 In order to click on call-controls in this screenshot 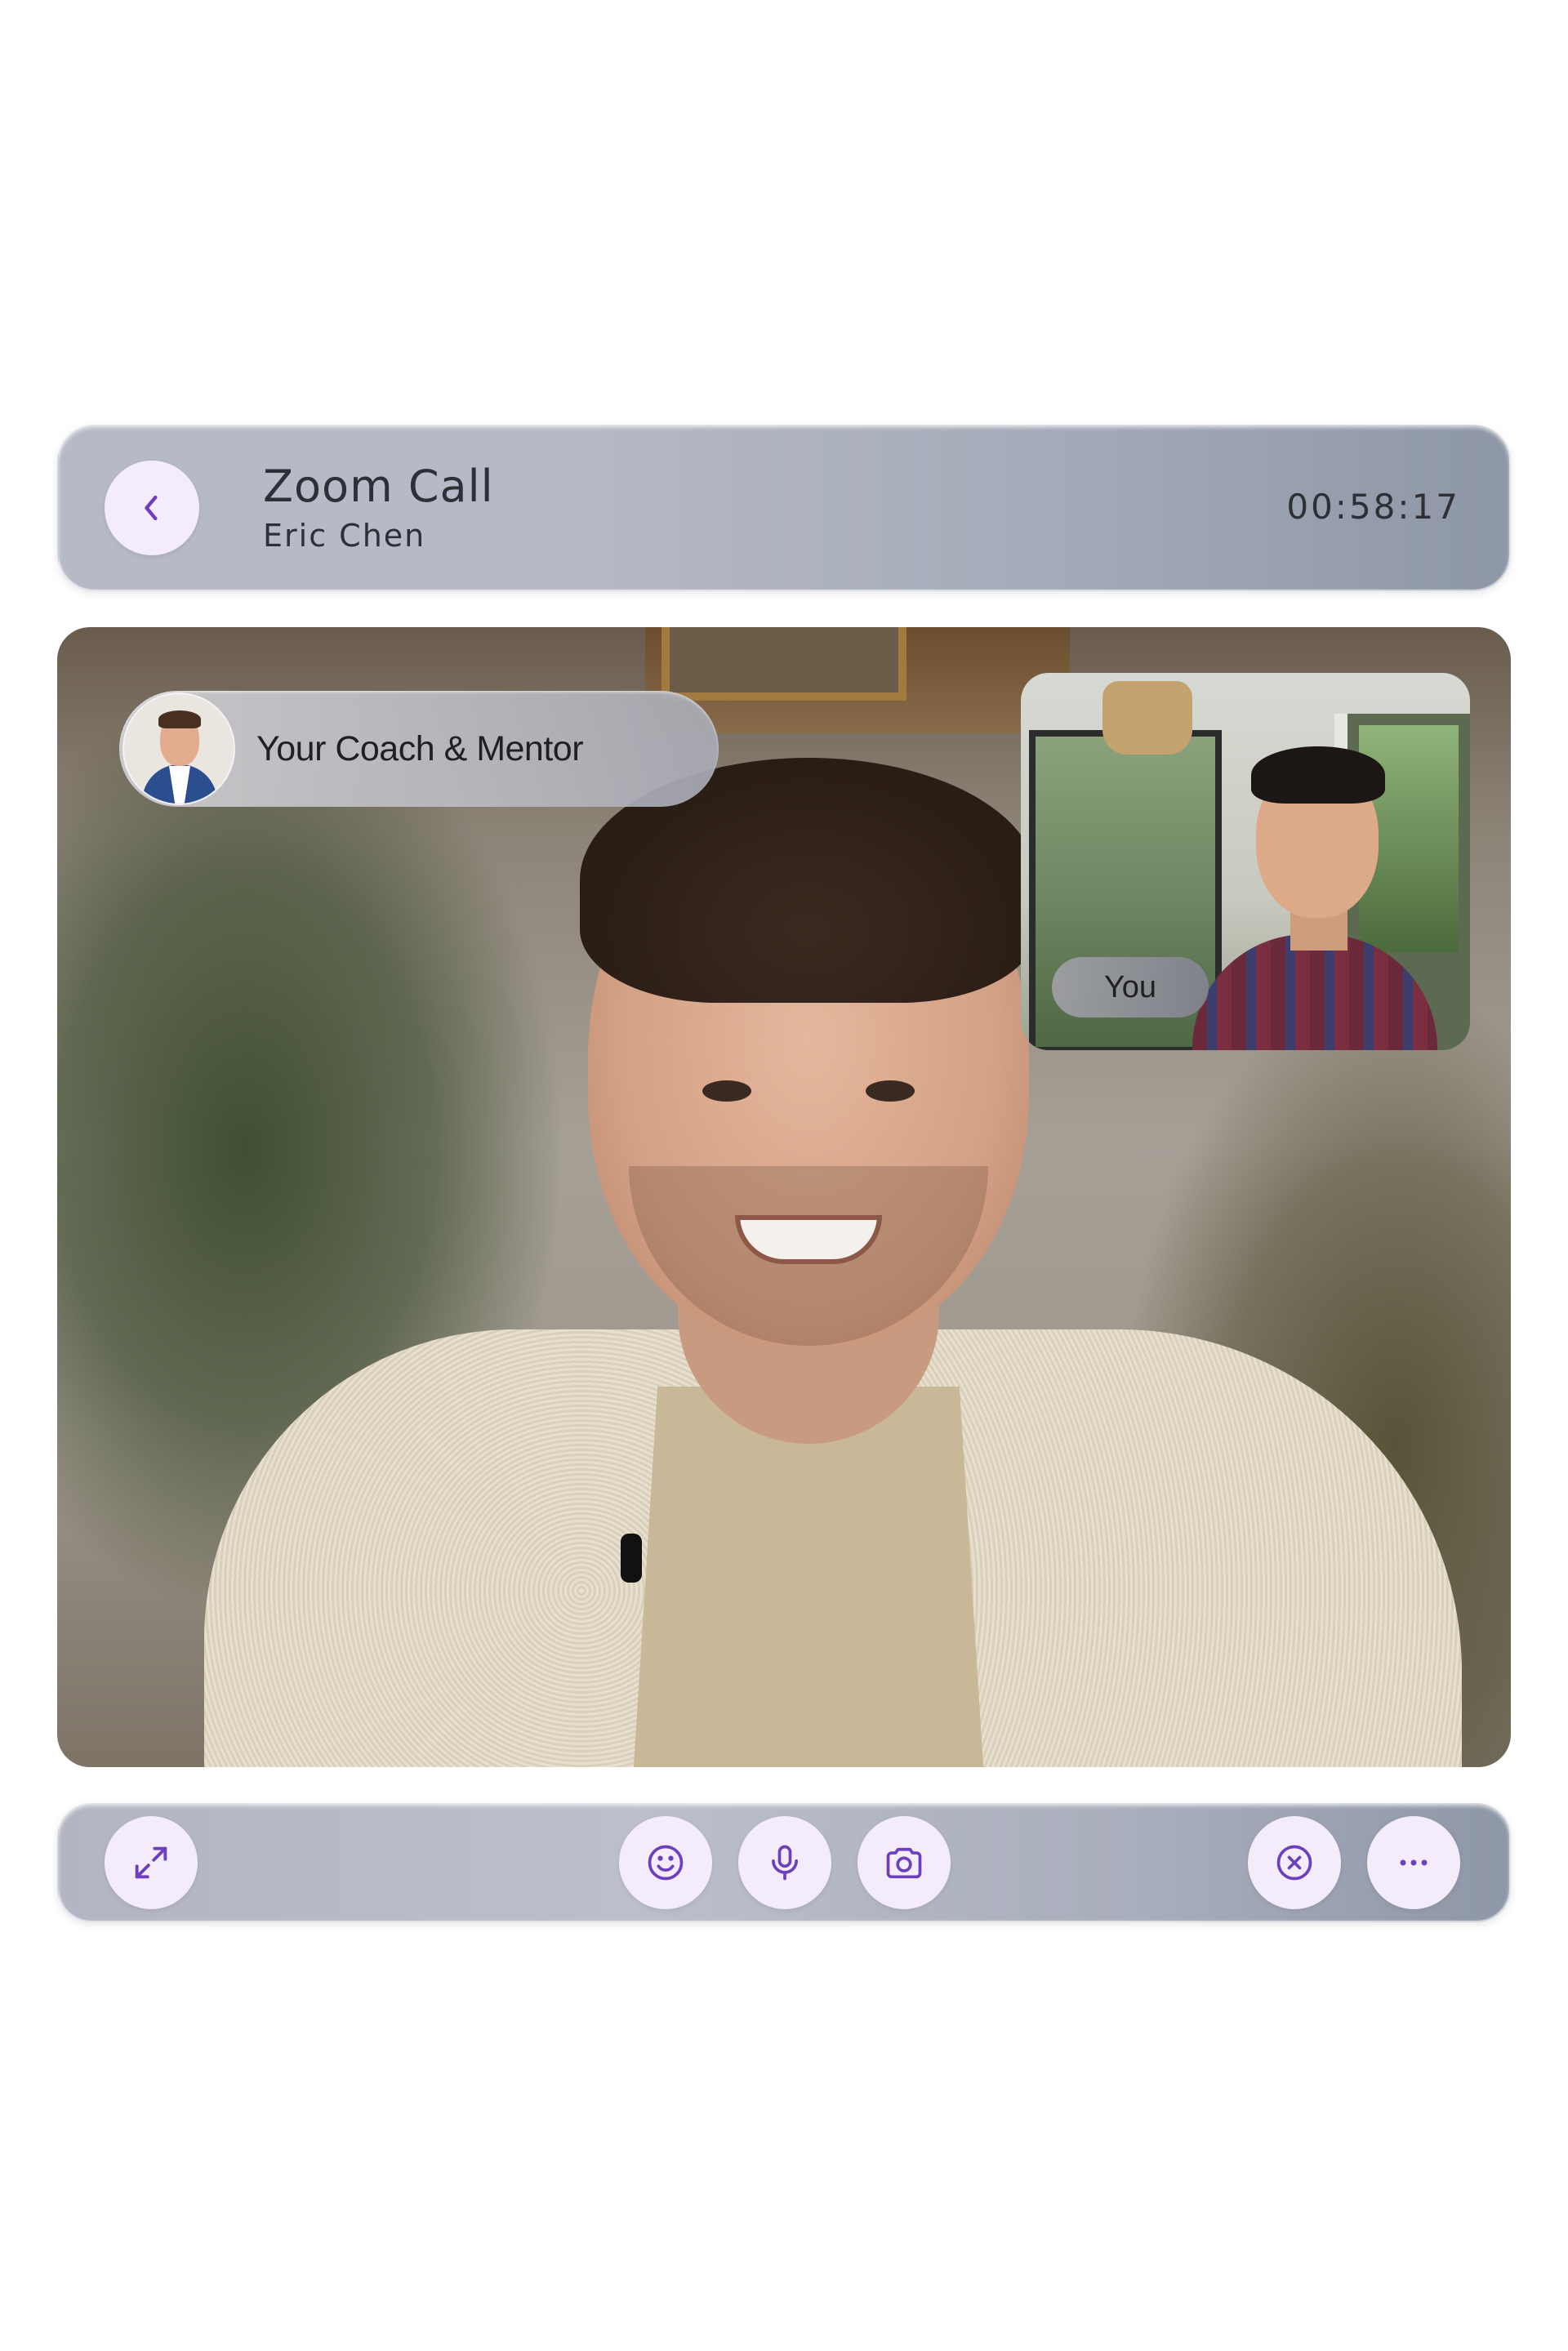, I will do `click(784, 1862)`.